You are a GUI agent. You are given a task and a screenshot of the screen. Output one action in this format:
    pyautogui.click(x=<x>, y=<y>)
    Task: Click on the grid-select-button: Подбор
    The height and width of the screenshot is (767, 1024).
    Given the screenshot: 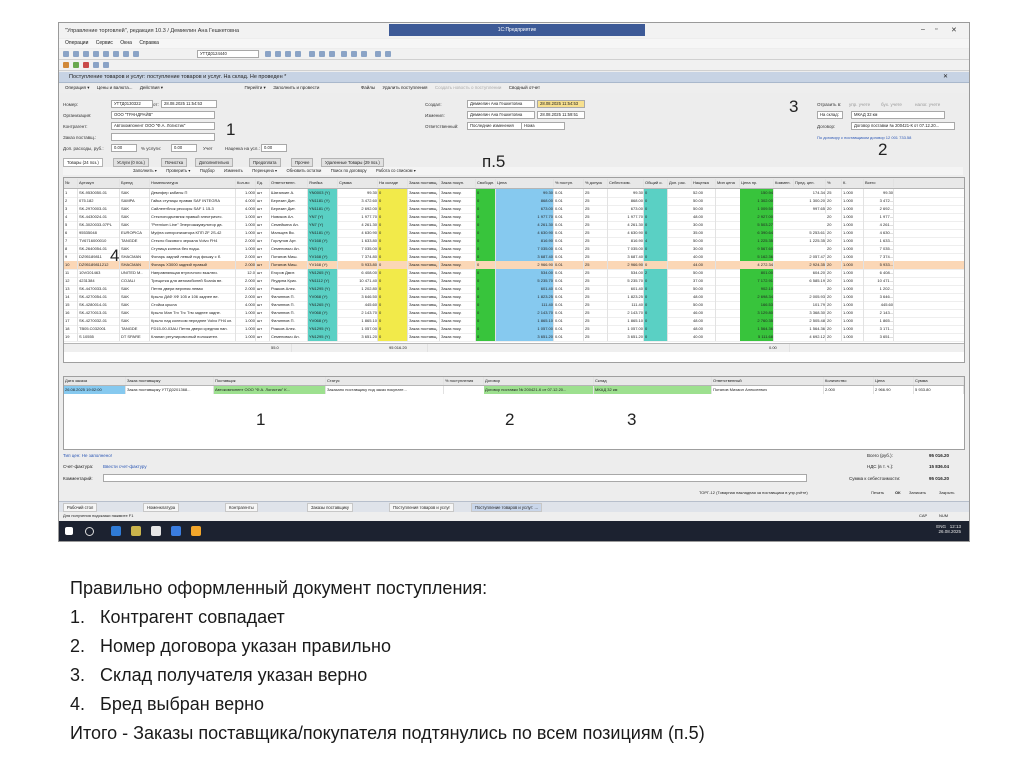 What is the action you would take?
    pyautogui.click(x=207, y=170)
    